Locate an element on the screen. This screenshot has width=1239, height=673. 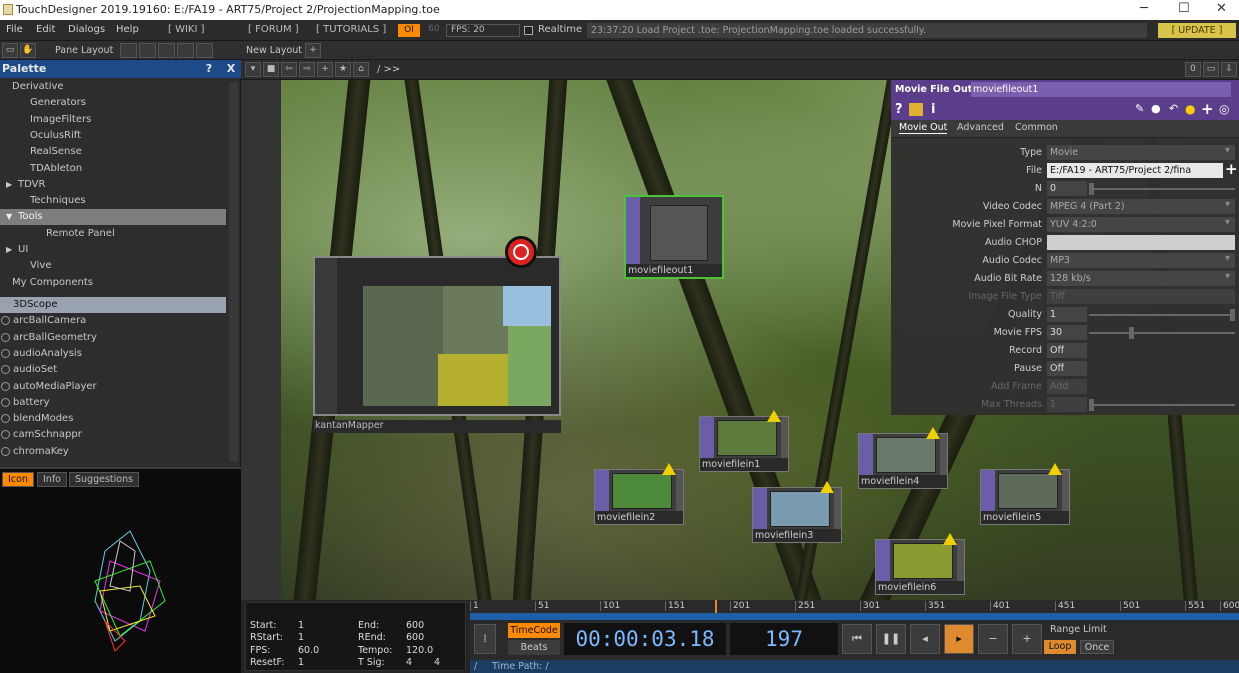
menu-file: File is located at coordinates (14, 29).